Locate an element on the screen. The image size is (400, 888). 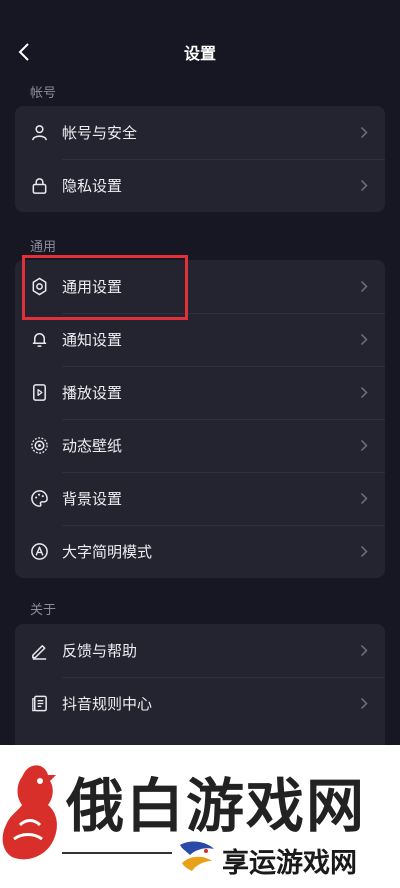
settings-item-feedback: 反馈与帮助 is located at coordinates (200, 650).